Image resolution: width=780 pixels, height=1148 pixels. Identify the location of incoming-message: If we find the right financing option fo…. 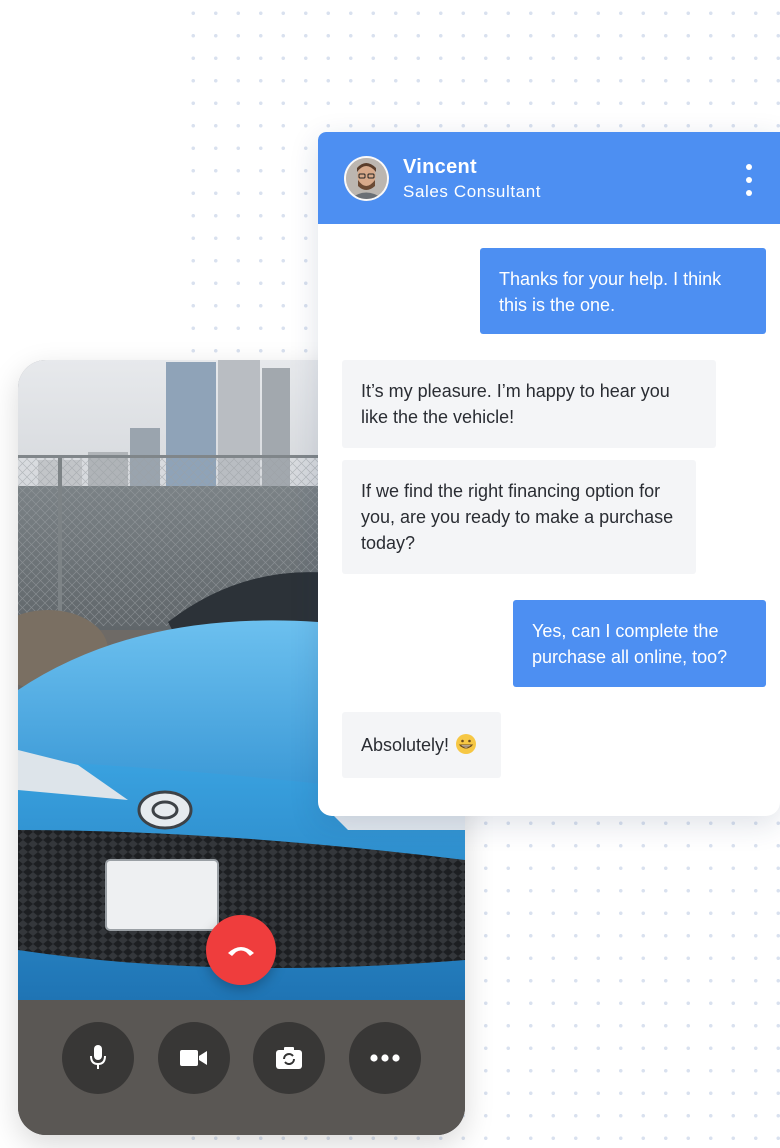
(519, 517).